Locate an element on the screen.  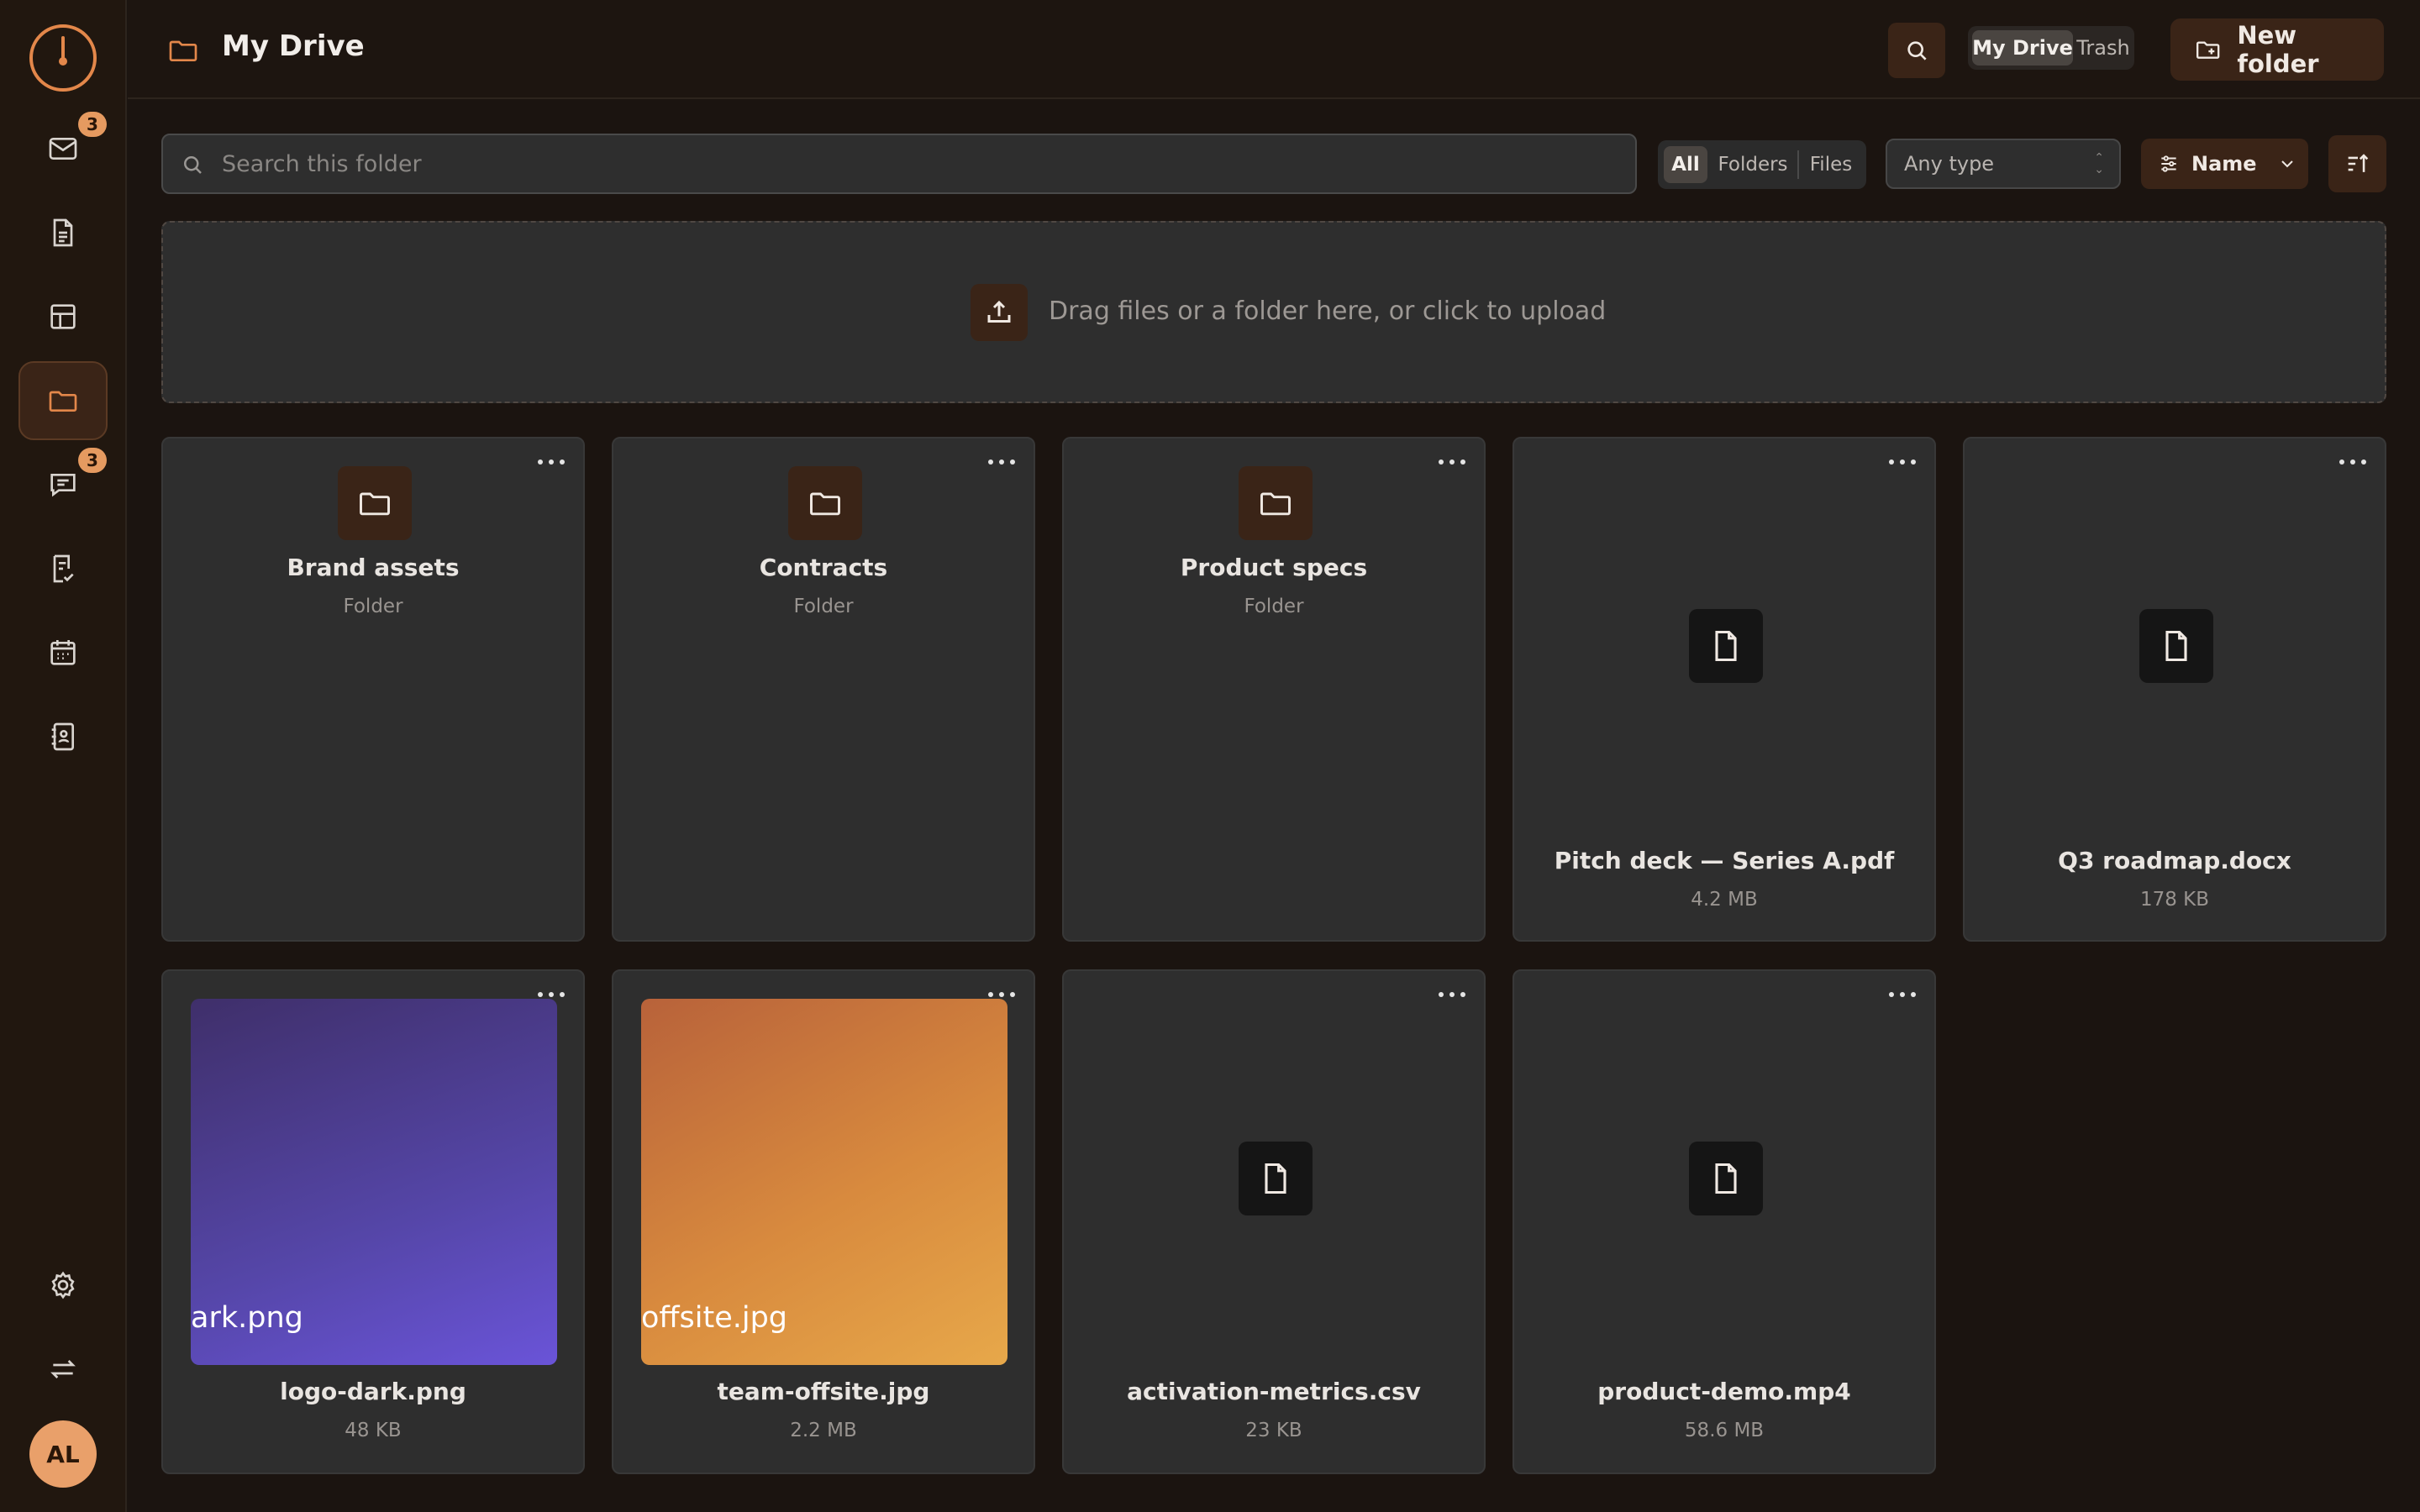
search-button is located at coordinates (1917, 50).